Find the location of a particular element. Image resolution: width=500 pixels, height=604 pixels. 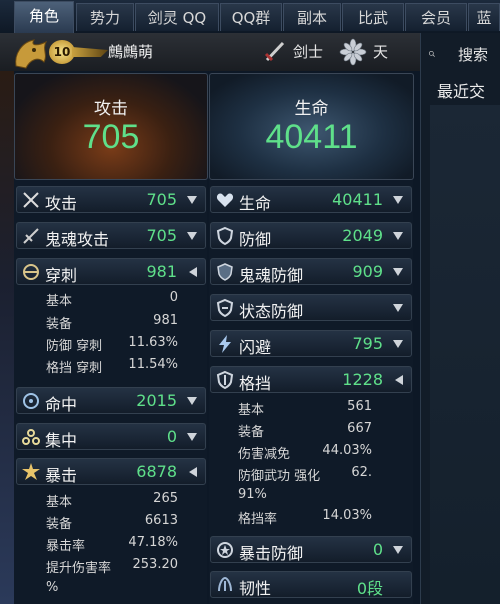

stat-row-pierce: 穿刺 981 is located at coordinates (111, 271).